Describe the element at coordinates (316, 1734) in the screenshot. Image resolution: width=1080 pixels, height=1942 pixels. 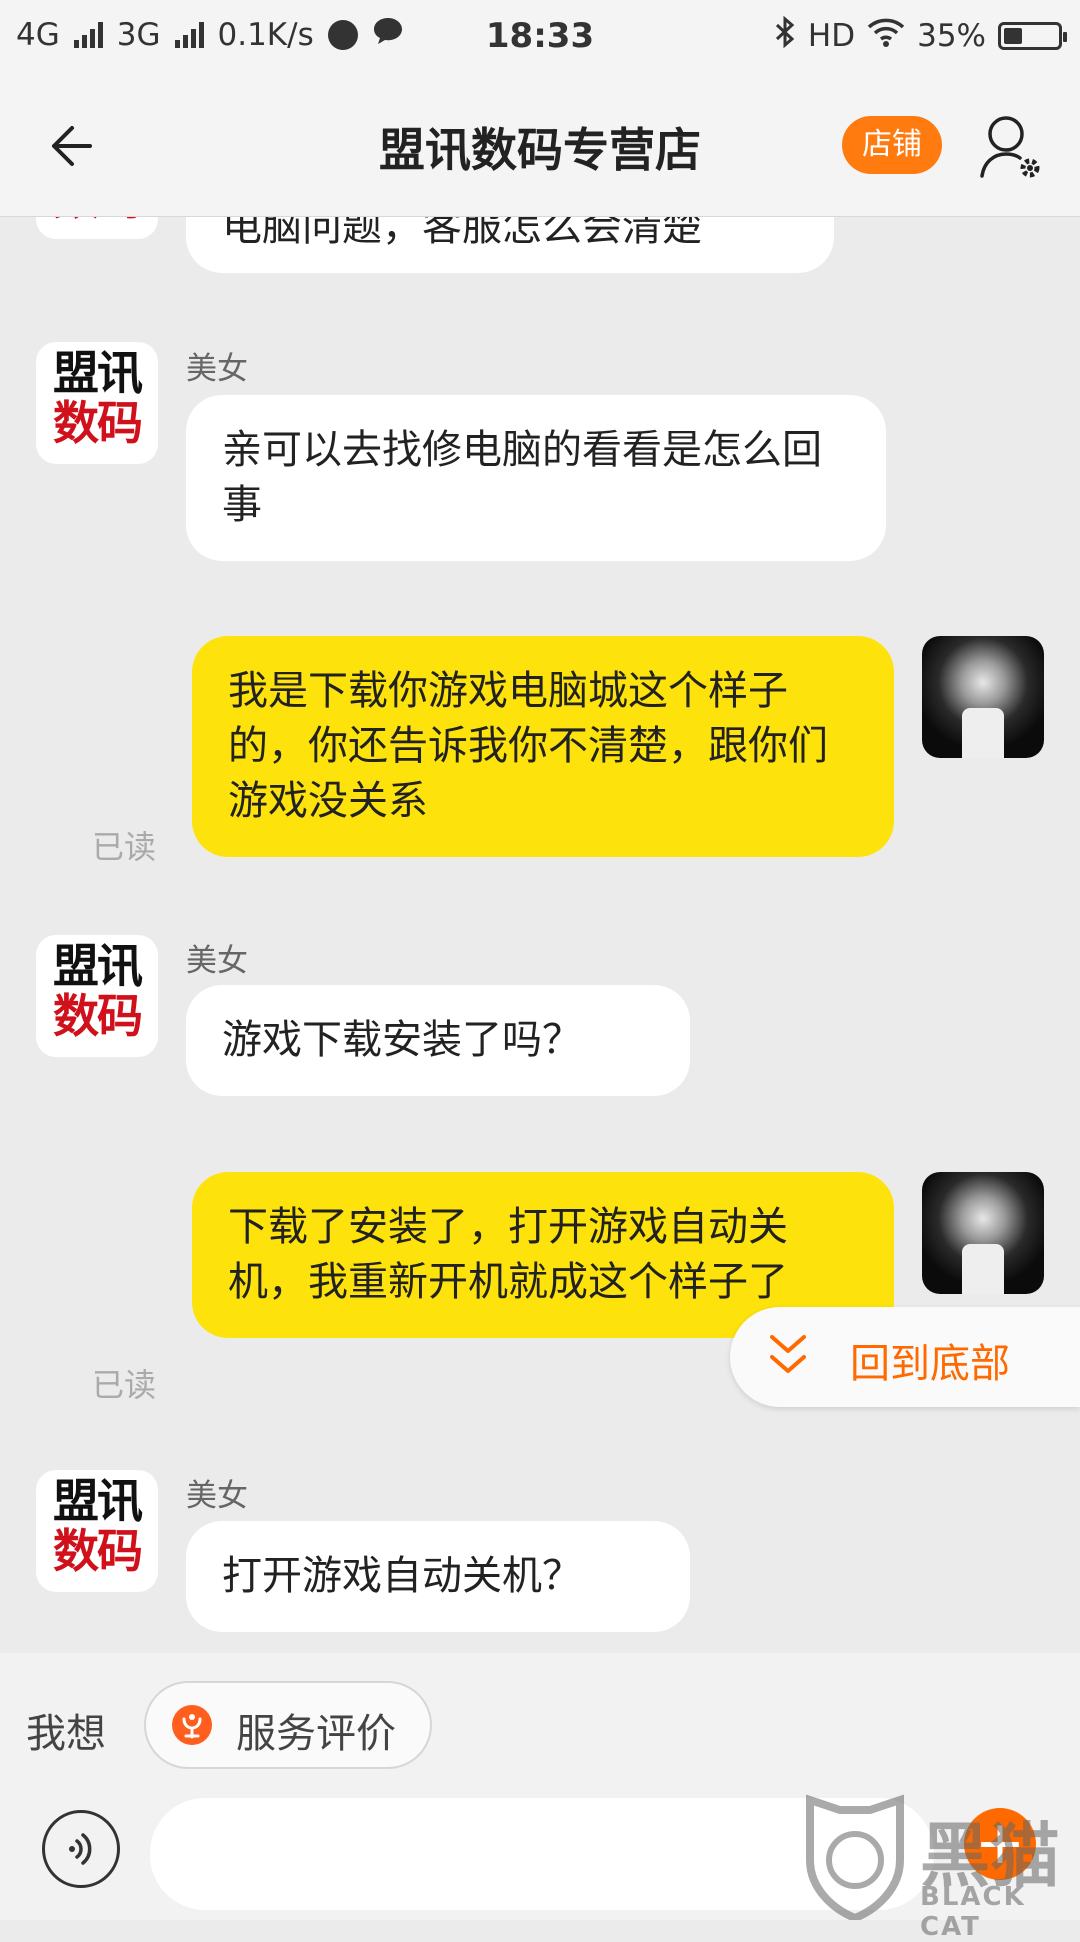
I see `service-rating-label: 服务评价` at that location.